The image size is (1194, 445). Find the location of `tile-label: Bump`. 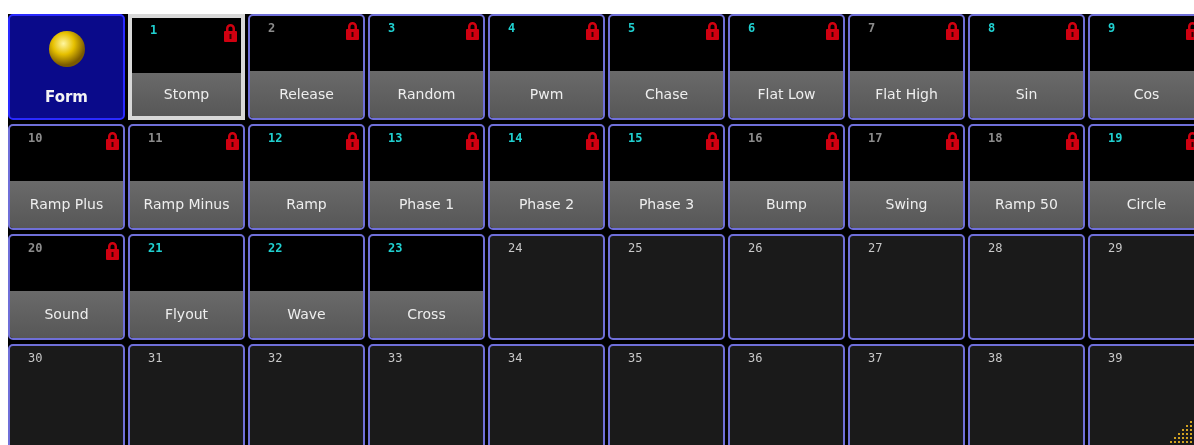

tile-label: Bump is located at coordinates (786, 204).